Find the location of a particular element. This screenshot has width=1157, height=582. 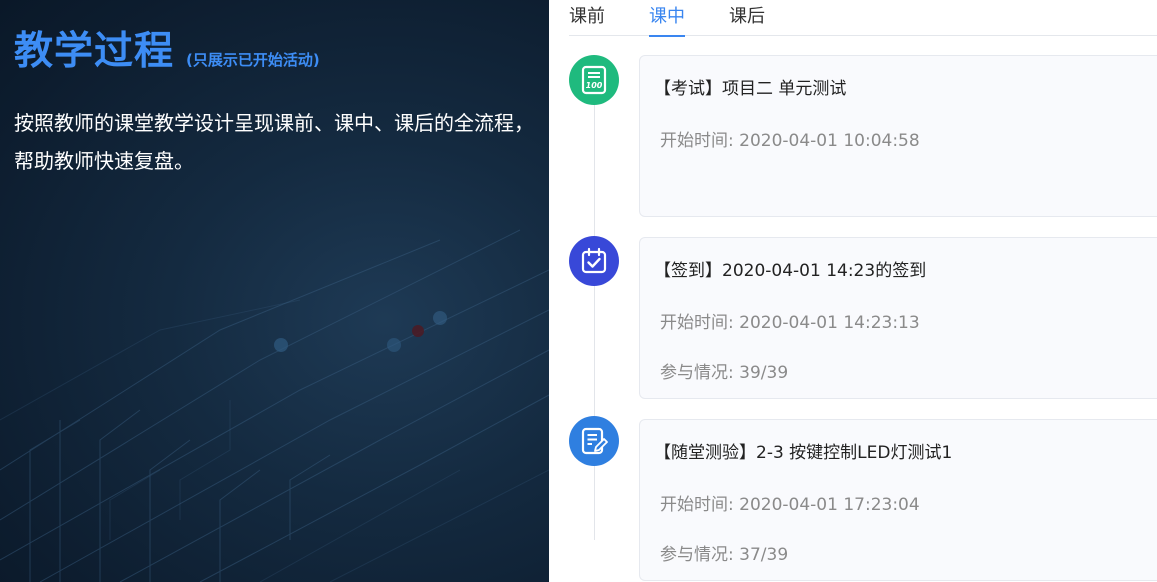

tab-after-class: 课后 is located at coordinates (747, 20).